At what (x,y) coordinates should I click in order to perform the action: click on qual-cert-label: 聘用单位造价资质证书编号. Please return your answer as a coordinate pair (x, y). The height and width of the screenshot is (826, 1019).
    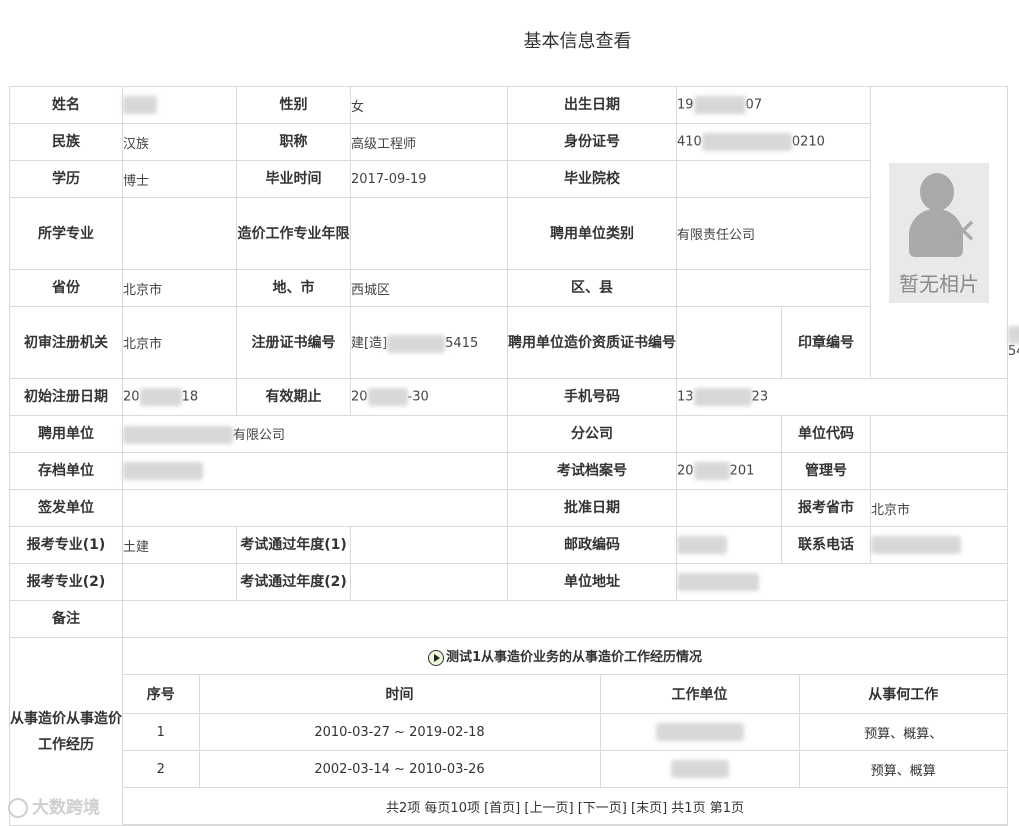
    Looking at the image, I should click on (592, 342).